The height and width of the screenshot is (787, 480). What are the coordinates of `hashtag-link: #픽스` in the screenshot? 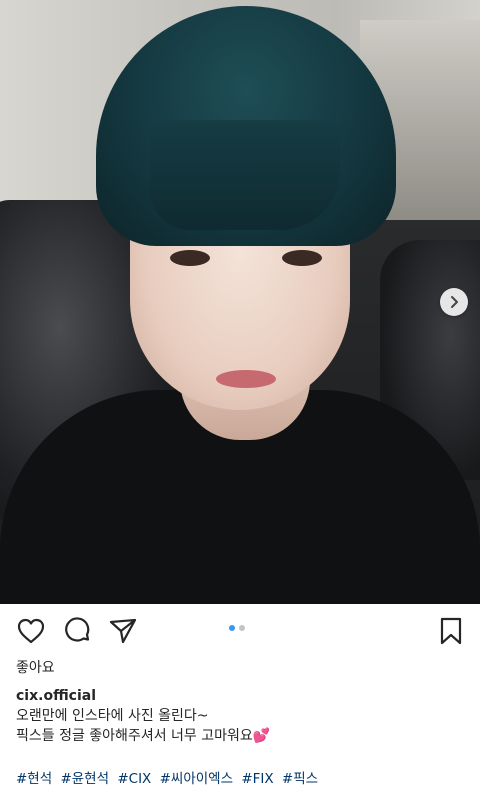 It's located at (300, 779).